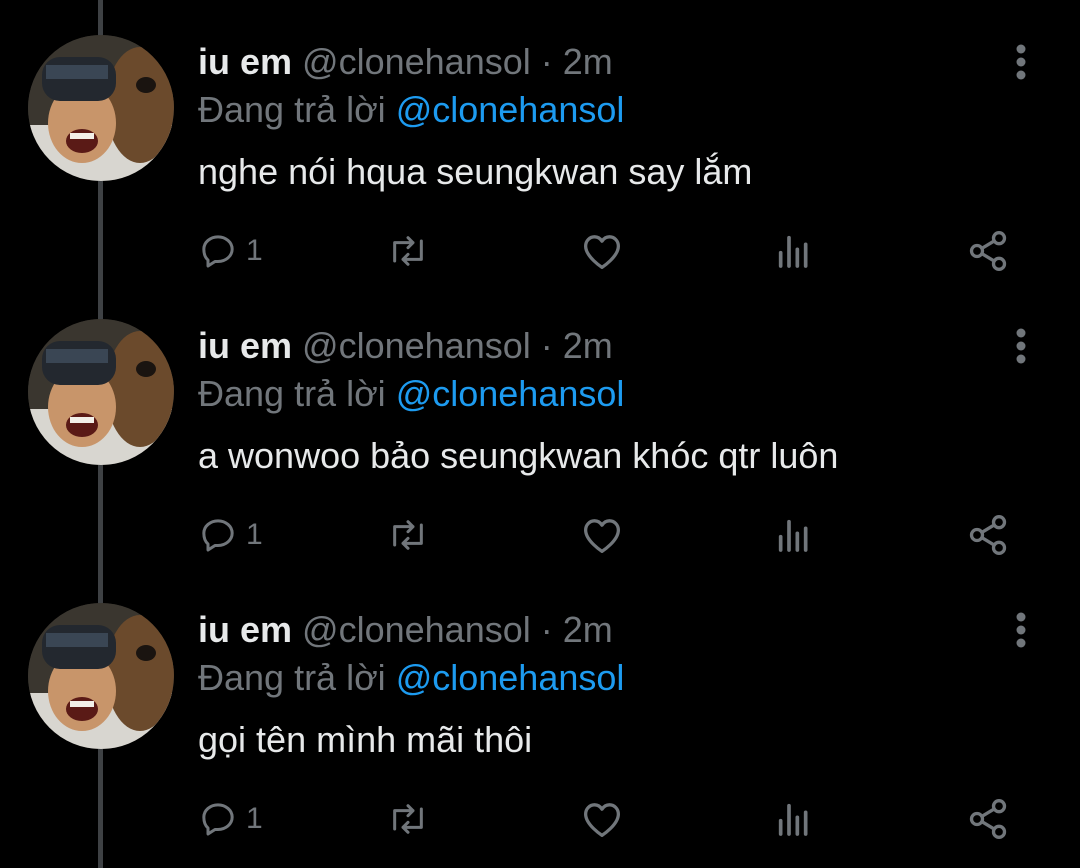 Image resolution: width=1080 pixels, height=868 pixels. What do you see at coordinates (475, 171) in the screenshot?
I see `tweet-text: nghe nói hqua seungkwan say lắm` at bounding box center [475, 171].